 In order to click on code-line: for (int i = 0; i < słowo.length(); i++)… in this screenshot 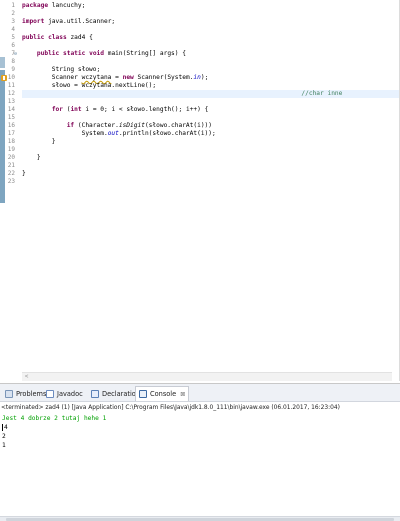, I will do `click(210, 110)`.